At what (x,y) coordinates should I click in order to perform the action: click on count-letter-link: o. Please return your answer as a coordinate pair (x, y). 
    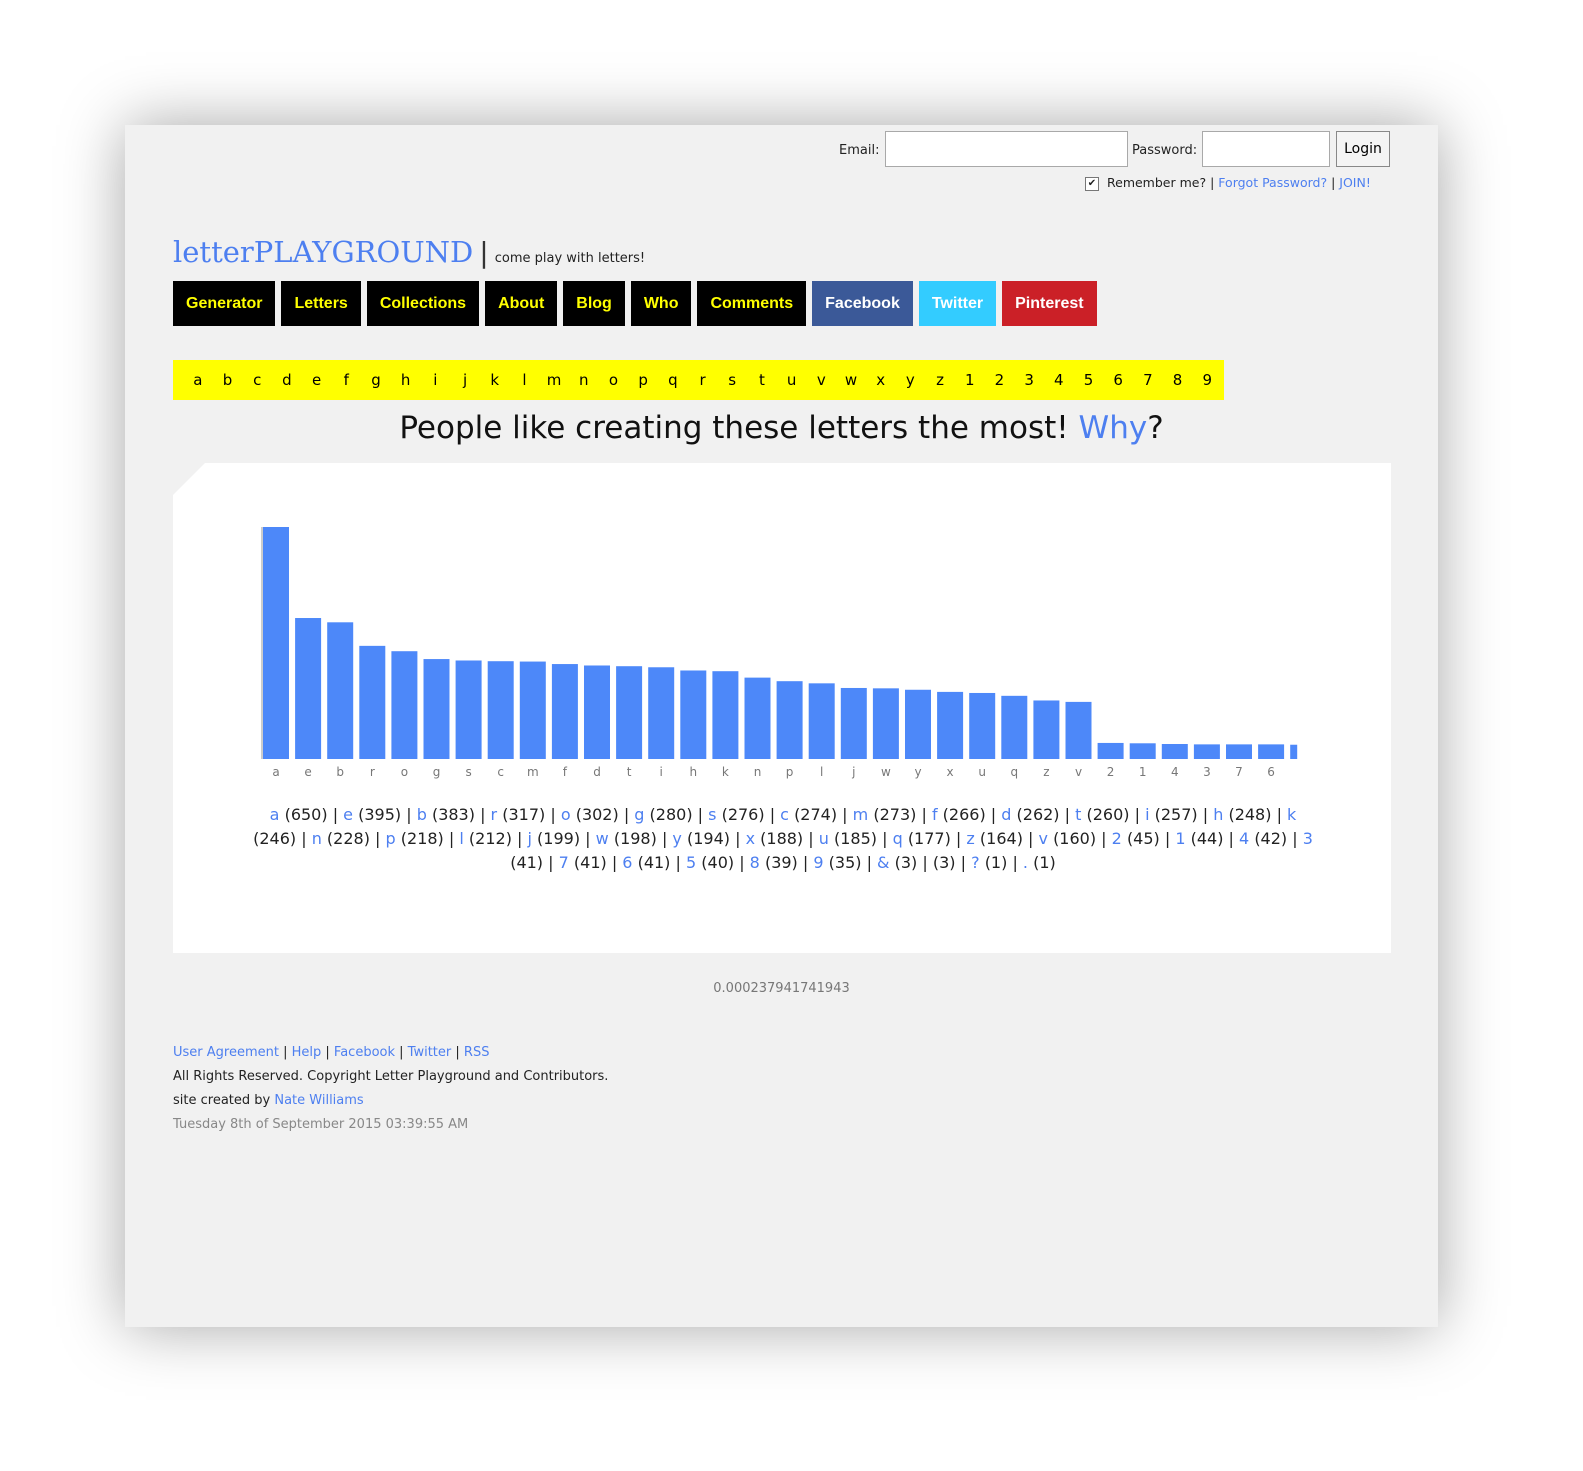
    Looking at the image, I should click on (566, 814).